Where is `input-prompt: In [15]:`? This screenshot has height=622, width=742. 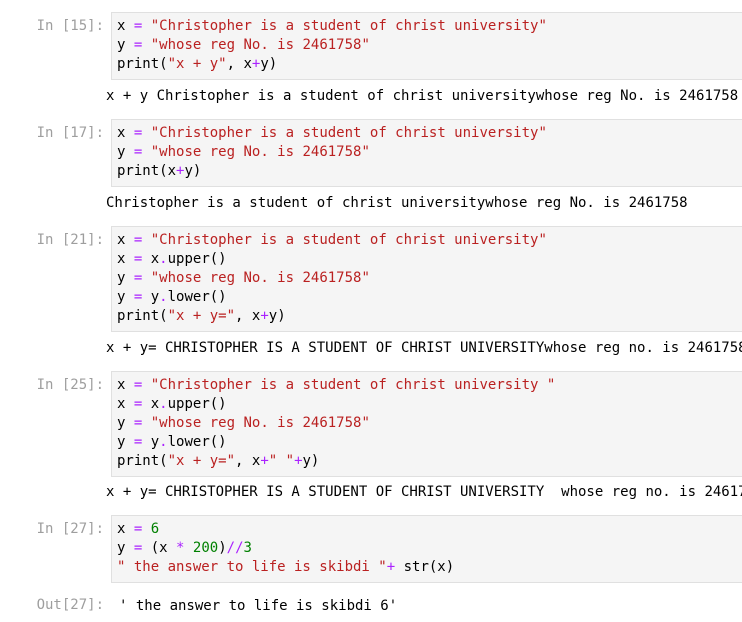
input-prompt: In [15]: is located at coordinates (70, 26).